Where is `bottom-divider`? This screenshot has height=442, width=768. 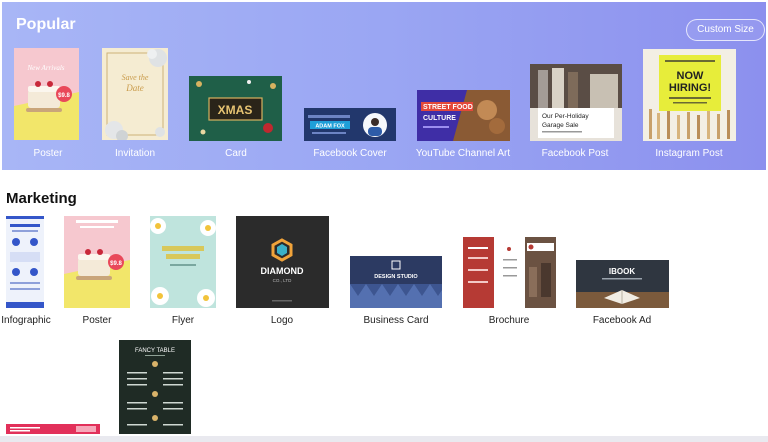
bottom-divider is located at coordinates (384, 439).